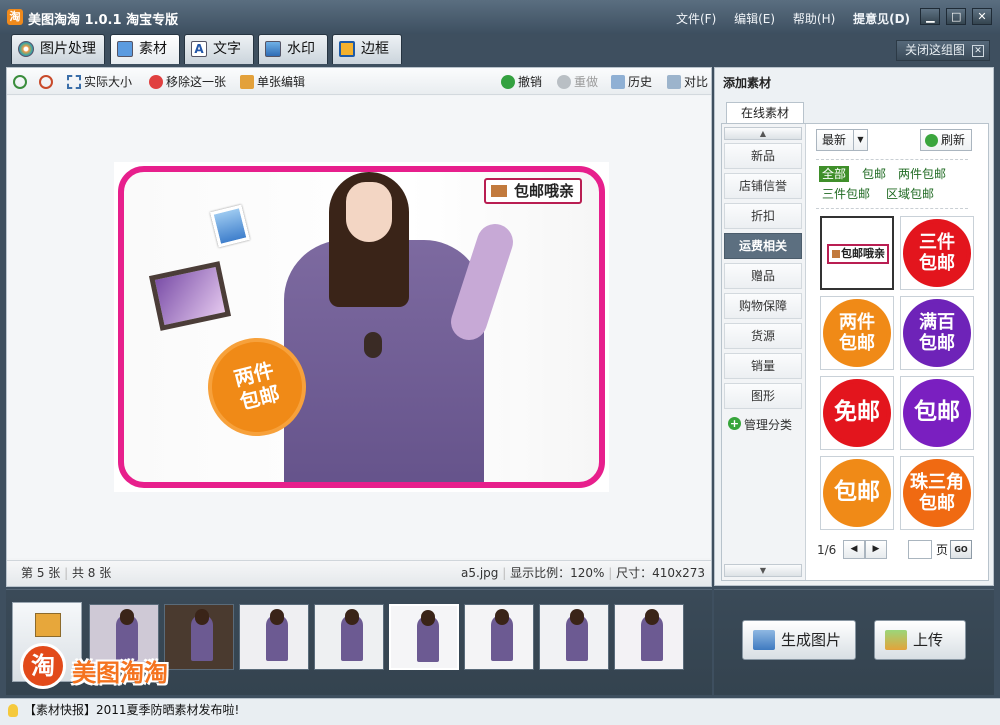 The width and height of the screenshot is (1000, 725). Describe the element at coordinates (876, 549) in the screenshot. I see `next-page-button: ▶` at that location.